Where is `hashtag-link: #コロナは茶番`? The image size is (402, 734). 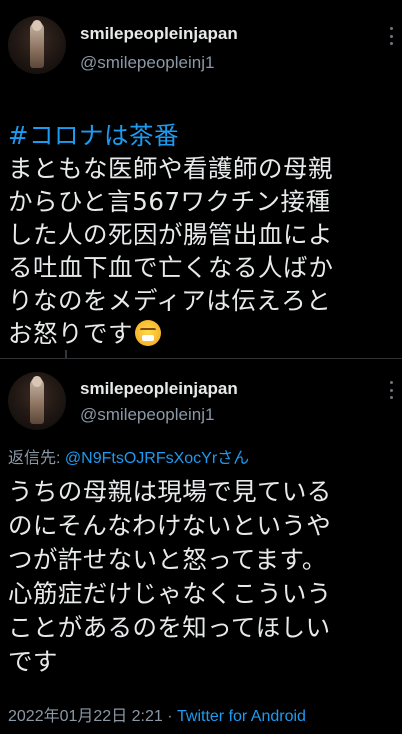 hashtag-link: #コロナは茶番 is located at coordinates (204, 135).